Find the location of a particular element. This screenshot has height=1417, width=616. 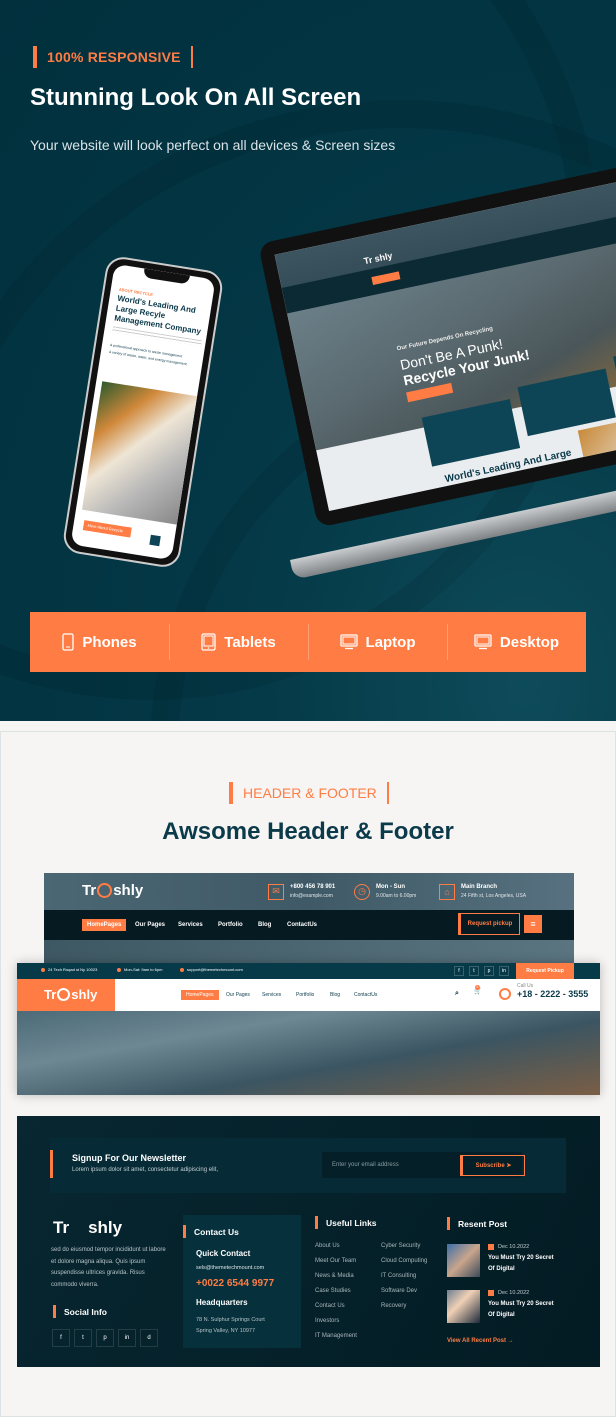

logo-text: shly is located at coordinates (128, 890).